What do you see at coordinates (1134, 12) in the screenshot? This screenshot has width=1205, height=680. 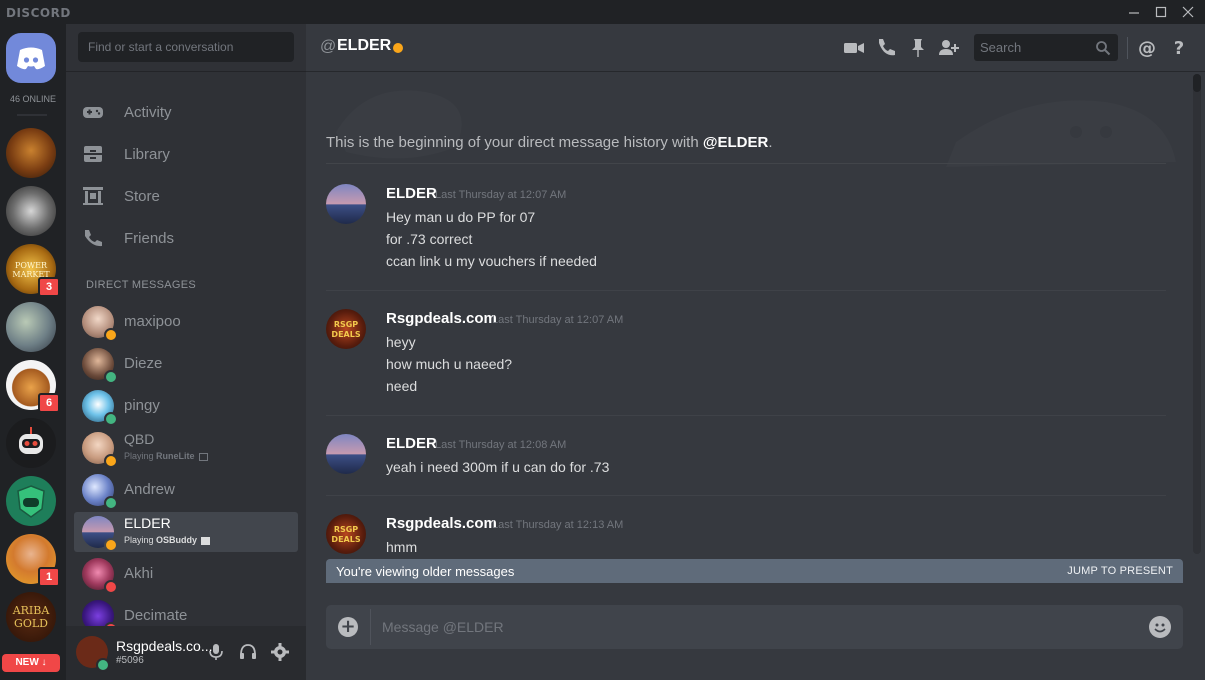 I see `minimize-icon` at bounding box center [1134, 12].